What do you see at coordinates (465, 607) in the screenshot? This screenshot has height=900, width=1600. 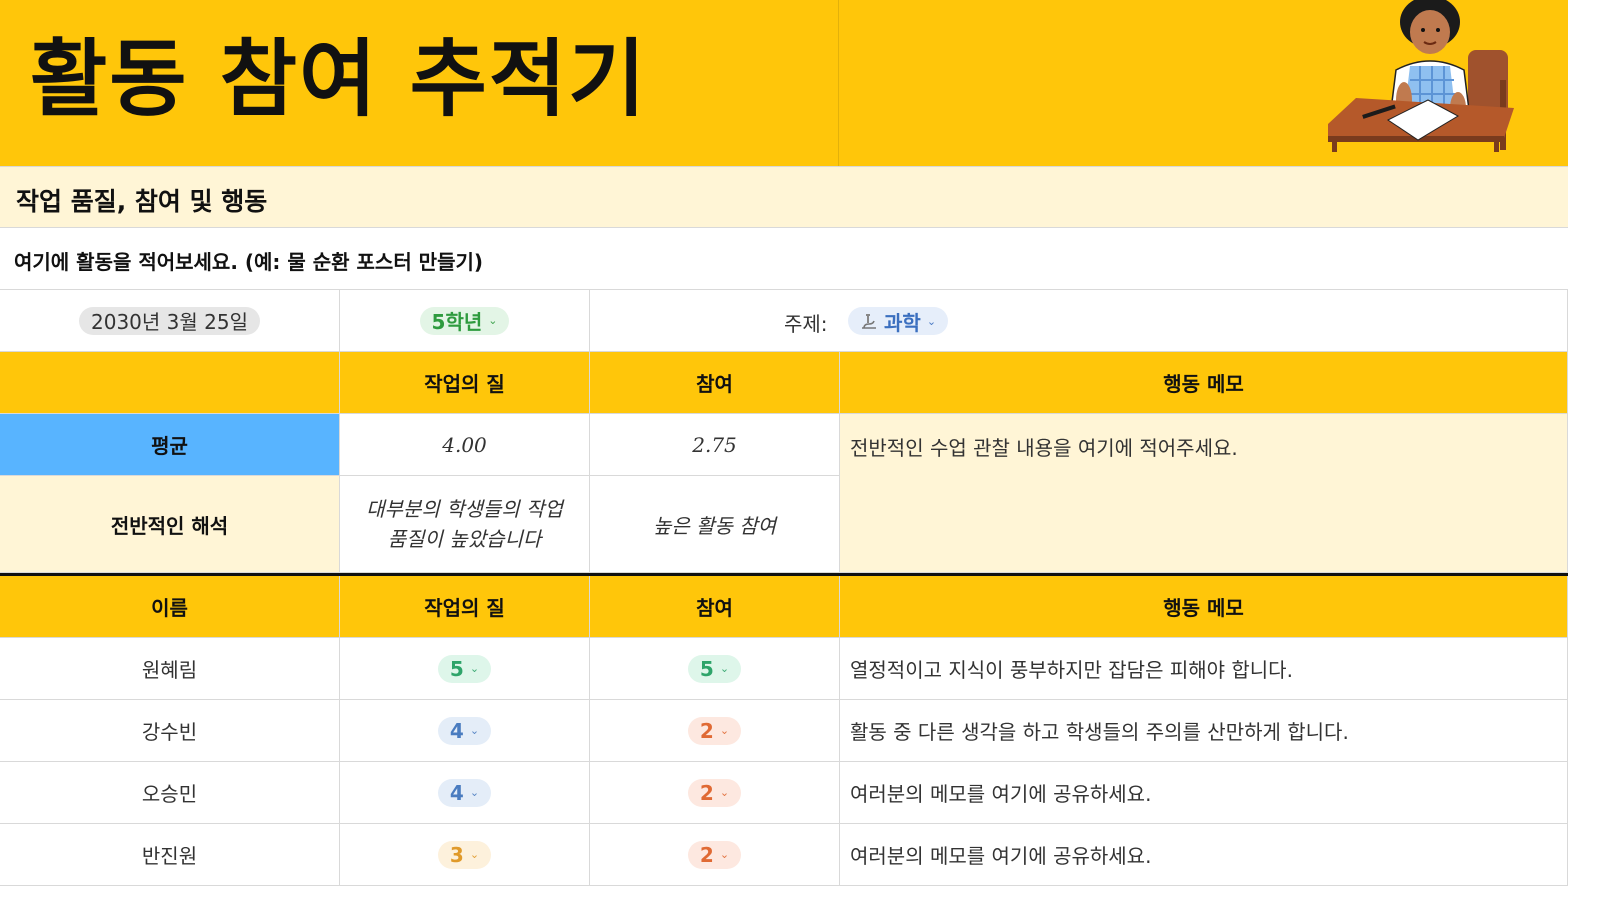 I see `table-header-quality: 작업의 질` at bounding box center [465, 607].